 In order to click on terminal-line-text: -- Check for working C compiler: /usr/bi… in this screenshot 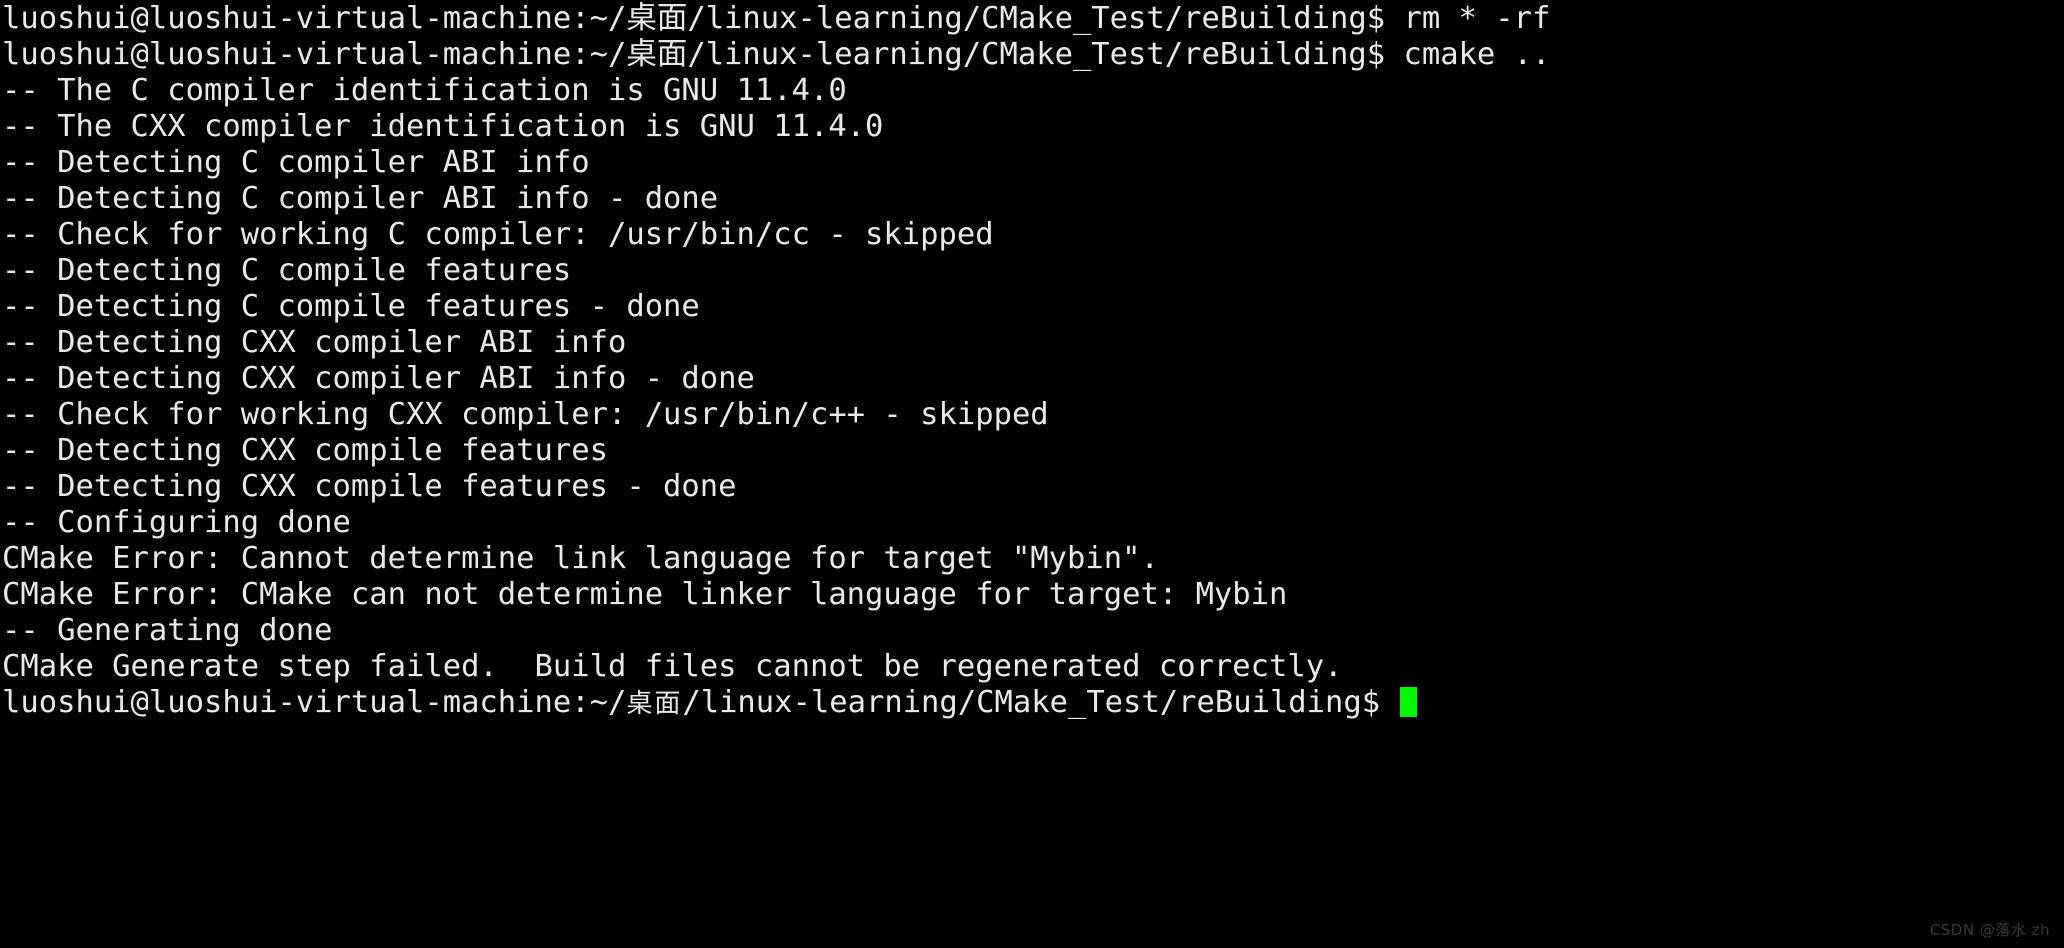, I will do `click(498, 234)`.